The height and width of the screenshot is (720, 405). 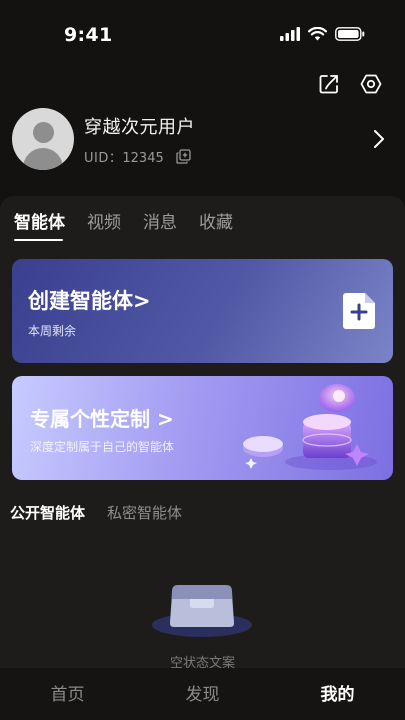 I want to click on cellular-signal-icon, so click(x=290, y=34).